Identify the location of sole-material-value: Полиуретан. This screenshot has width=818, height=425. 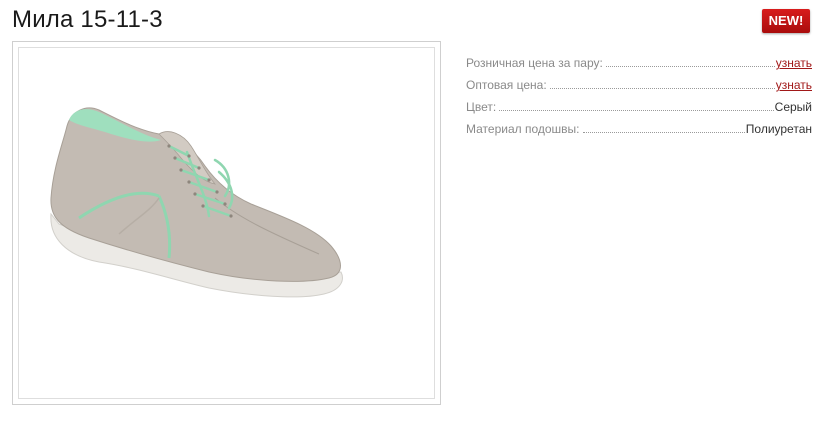
(778, 129).